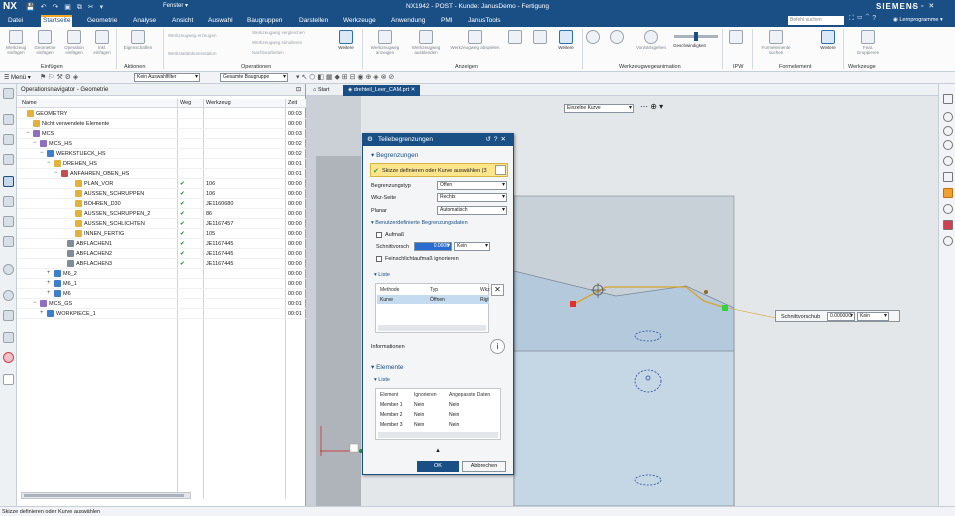 This screenshot has height=516, width=955. I want to click on floatbox-unit-dropdown: Kein, so click(873, 316).